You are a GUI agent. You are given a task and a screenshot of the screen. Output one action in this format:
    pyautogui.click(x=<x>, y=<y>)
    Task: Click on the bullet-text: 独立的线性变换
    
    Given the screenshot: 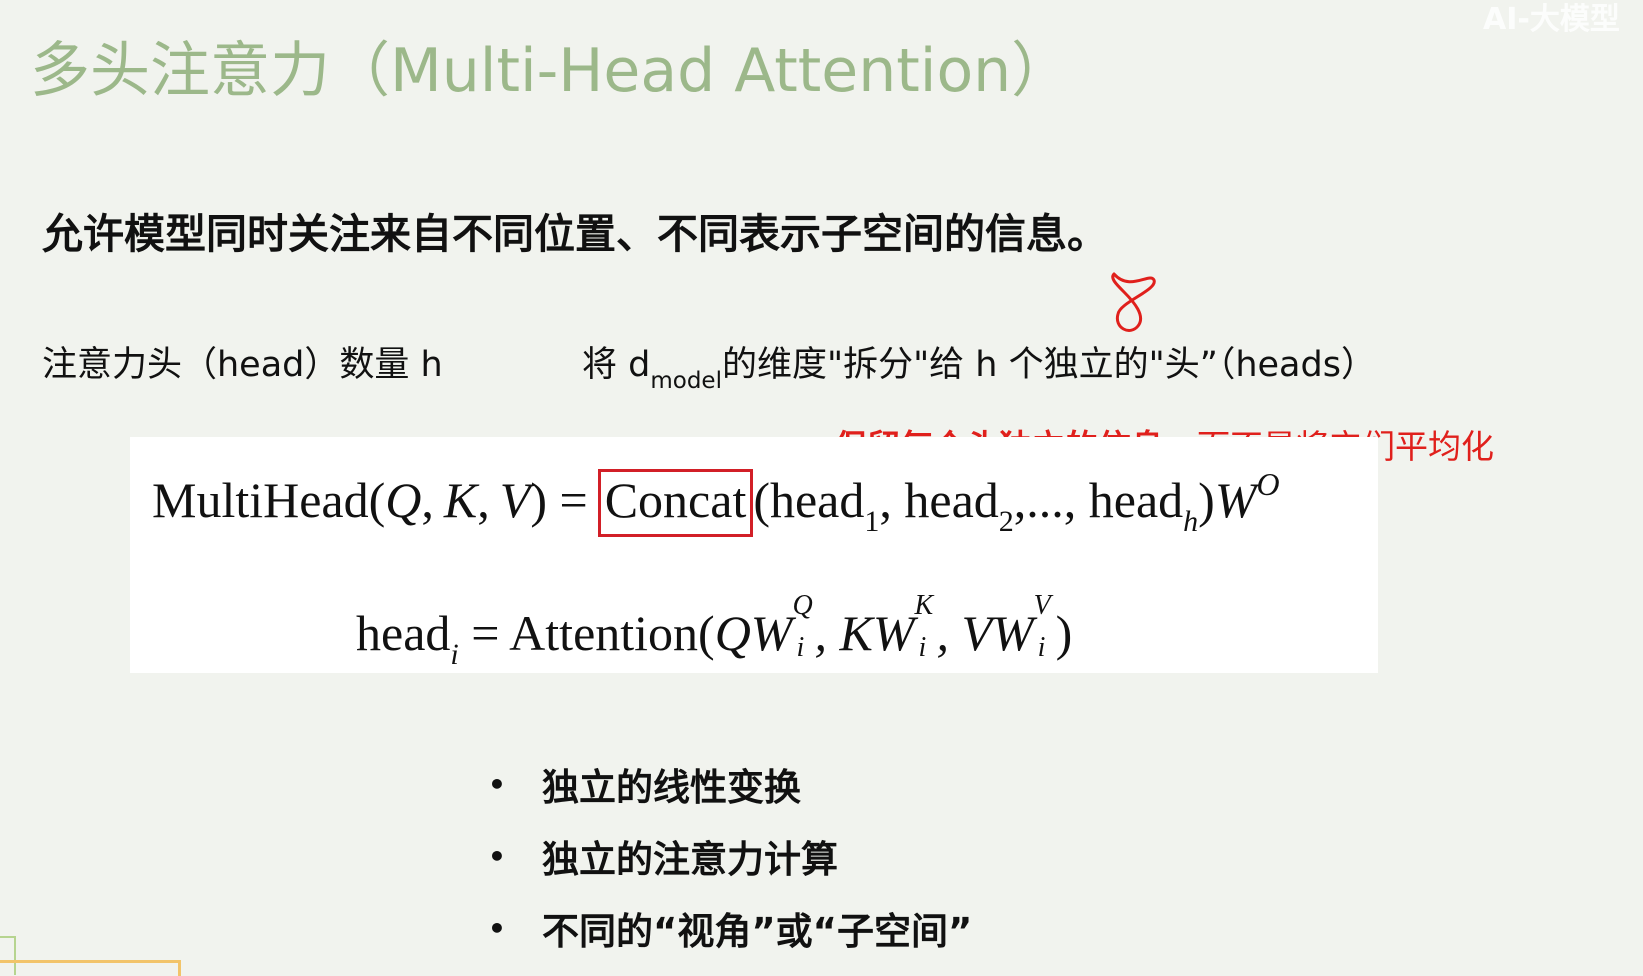 What is the action you would take?
    pyautogui.click(x=671, y=787)
    